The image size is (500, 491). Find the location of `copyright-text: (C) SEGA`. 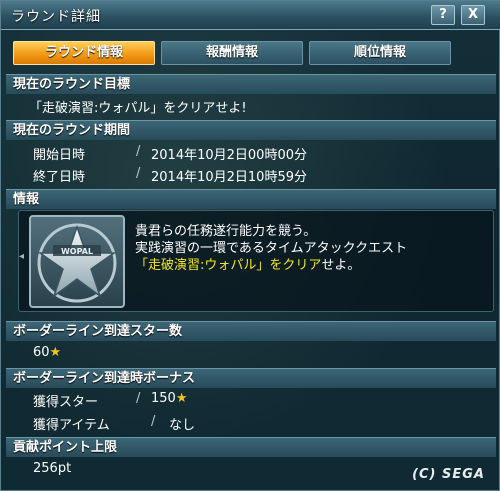

copyright-text: (C) SEGA is located at coordinates (448, 474).